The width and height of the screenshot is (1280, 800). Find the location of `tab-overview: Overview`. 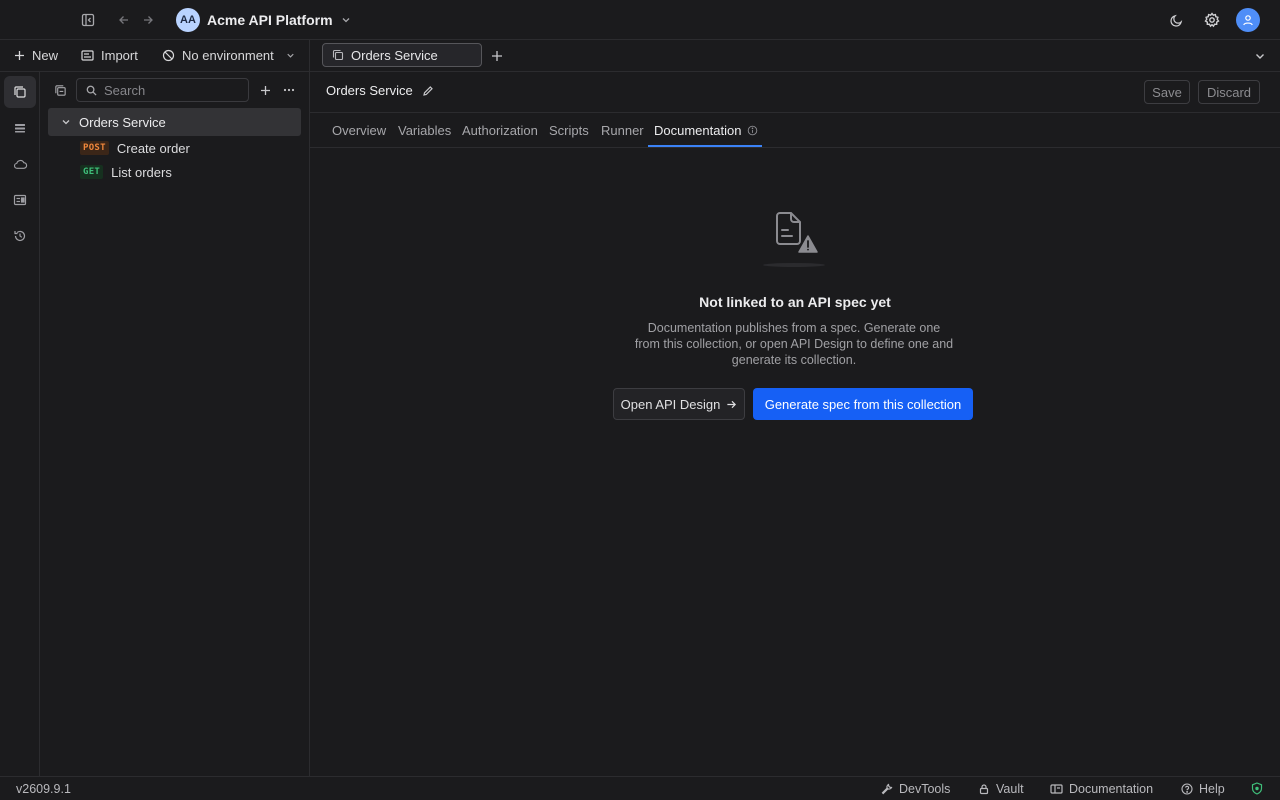

tab-overview: Overview is located at coordinates (359, 130).